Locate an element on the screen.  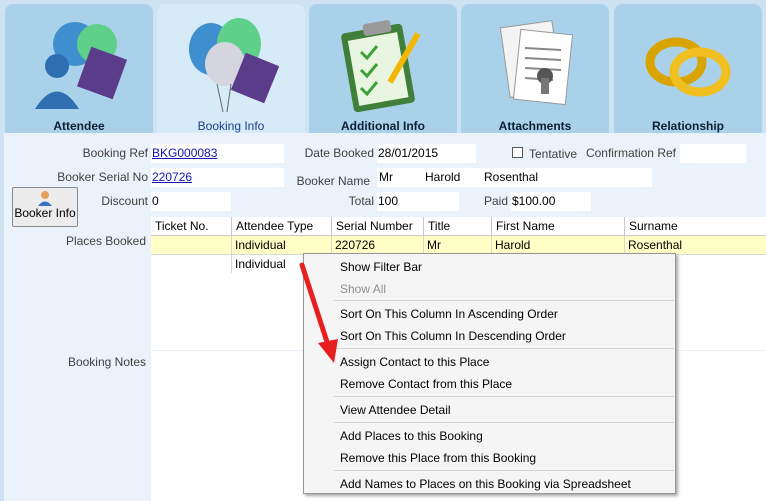
booker-info-button: Booker Info is located at coordinates (45, 207).